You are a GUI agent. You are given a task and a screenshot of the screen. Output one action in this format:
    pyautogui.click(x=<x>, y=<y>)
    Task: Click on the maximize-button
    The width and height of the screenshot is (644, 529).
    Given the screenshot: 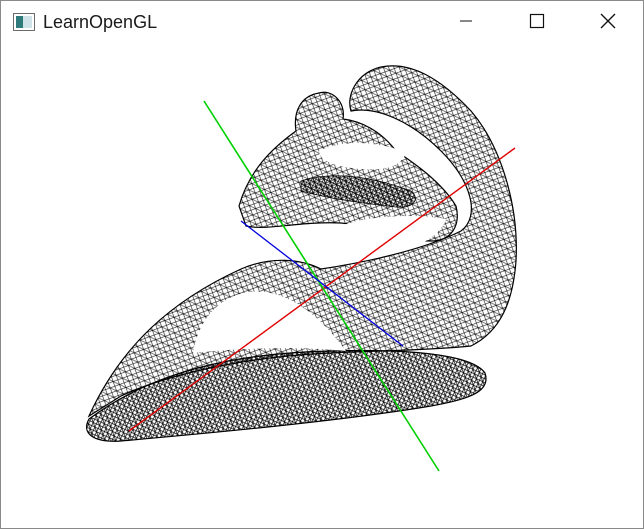 What is the action you would take?
    pyautogui.click(x=537, y=23)
    